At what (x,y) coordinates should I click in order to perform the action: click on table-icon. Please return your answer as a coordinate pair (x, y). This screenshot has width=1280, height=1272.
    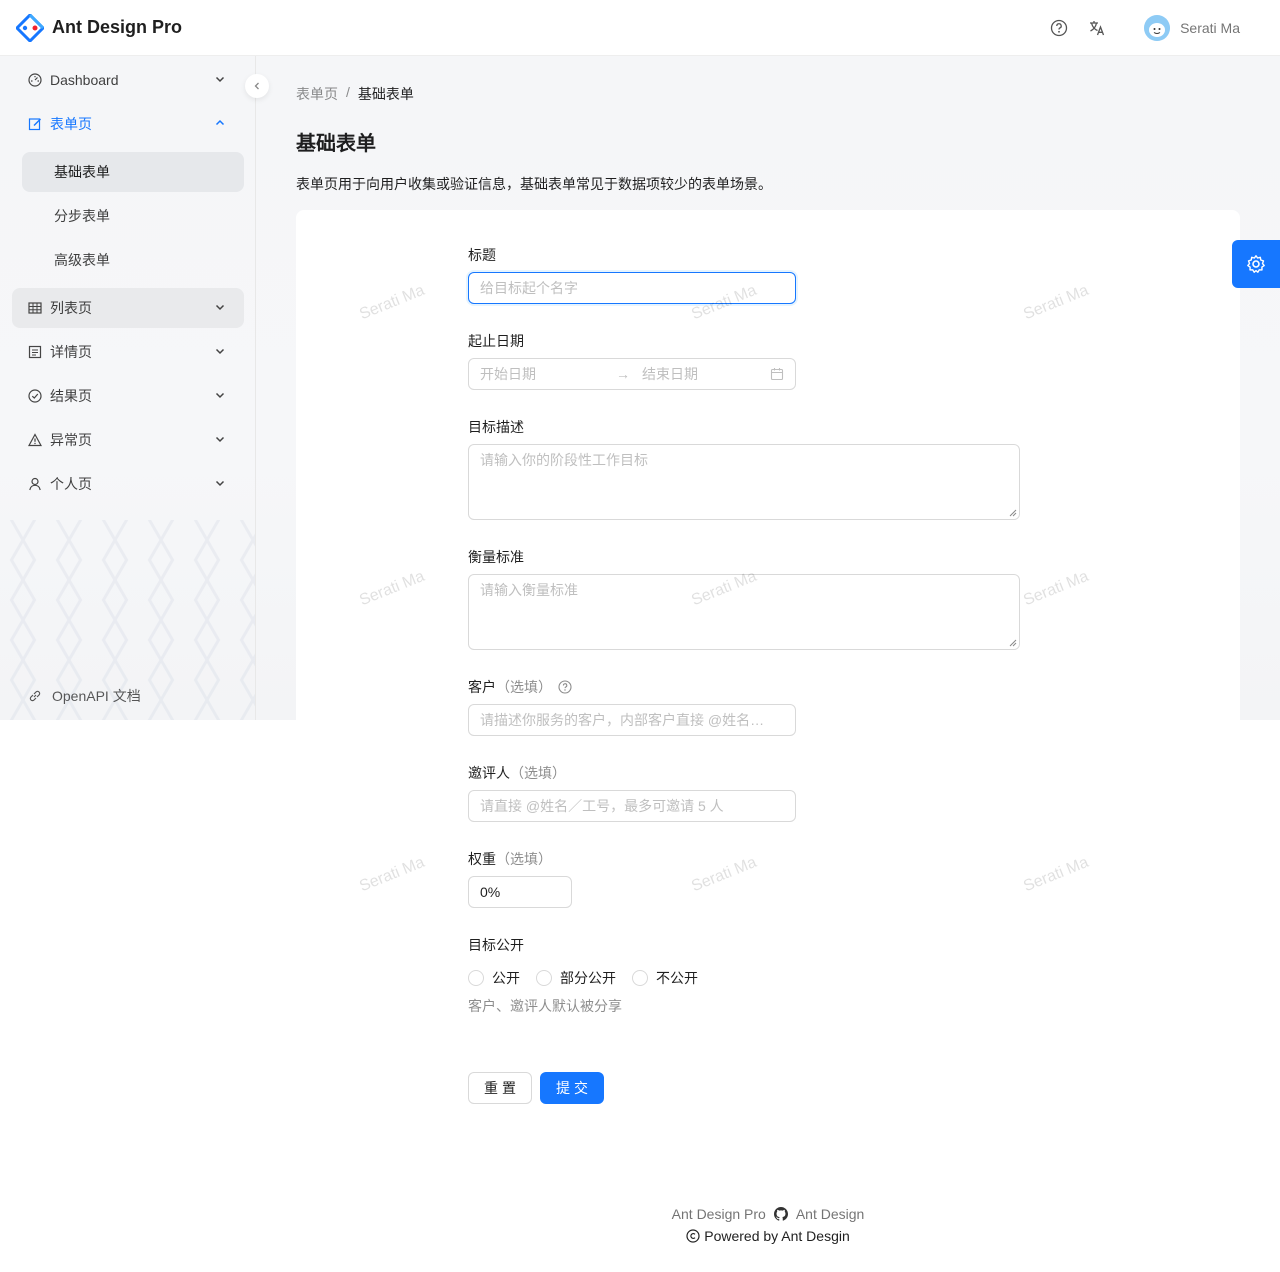
    Looking at the image, I should click on (35, 308).